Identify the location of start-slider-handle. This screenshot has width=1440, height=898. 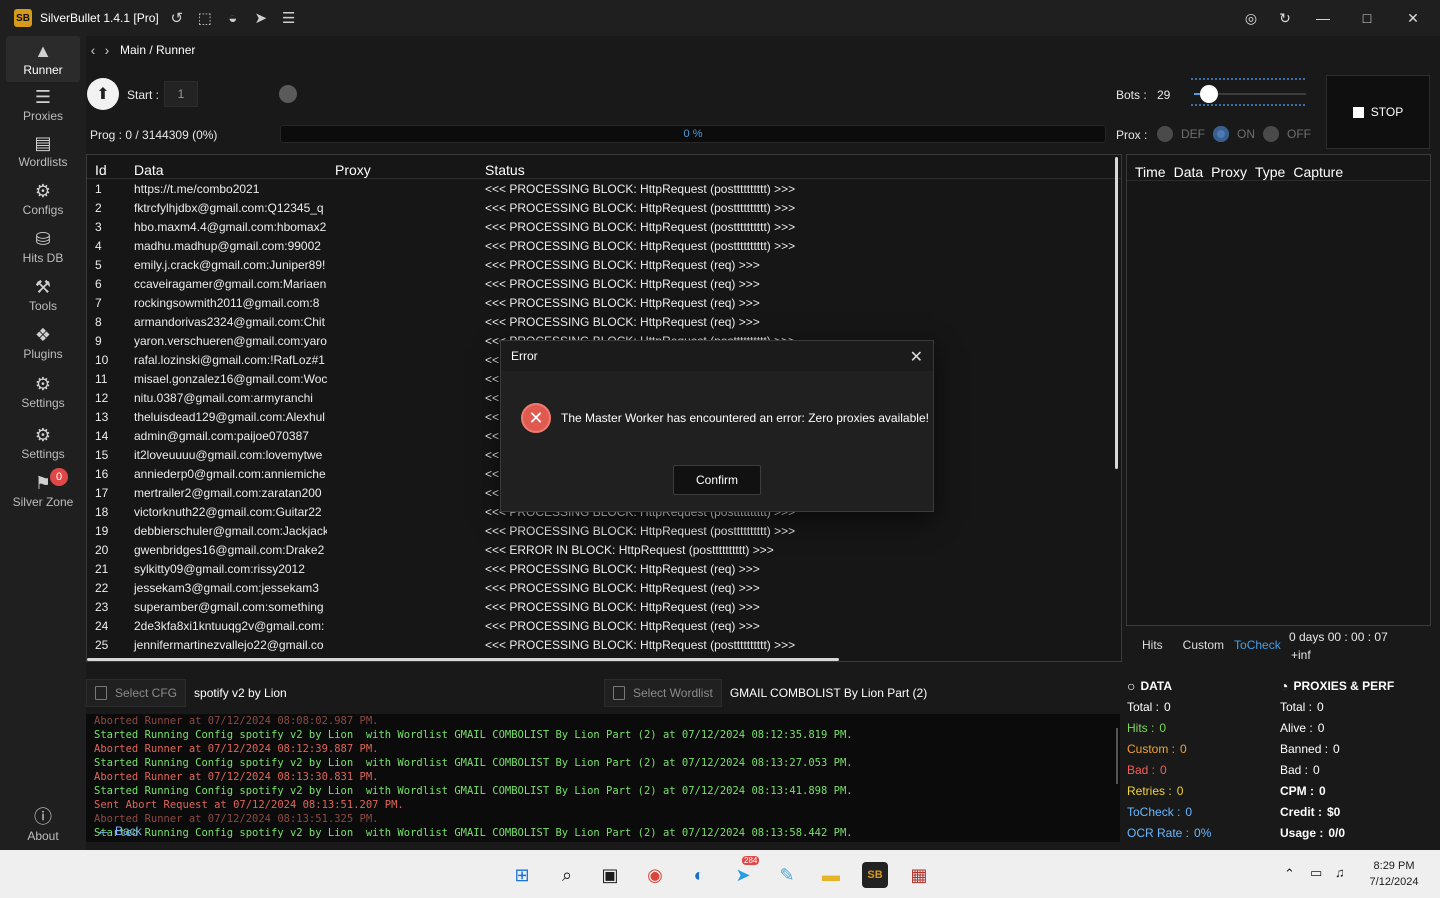
(288, 94).